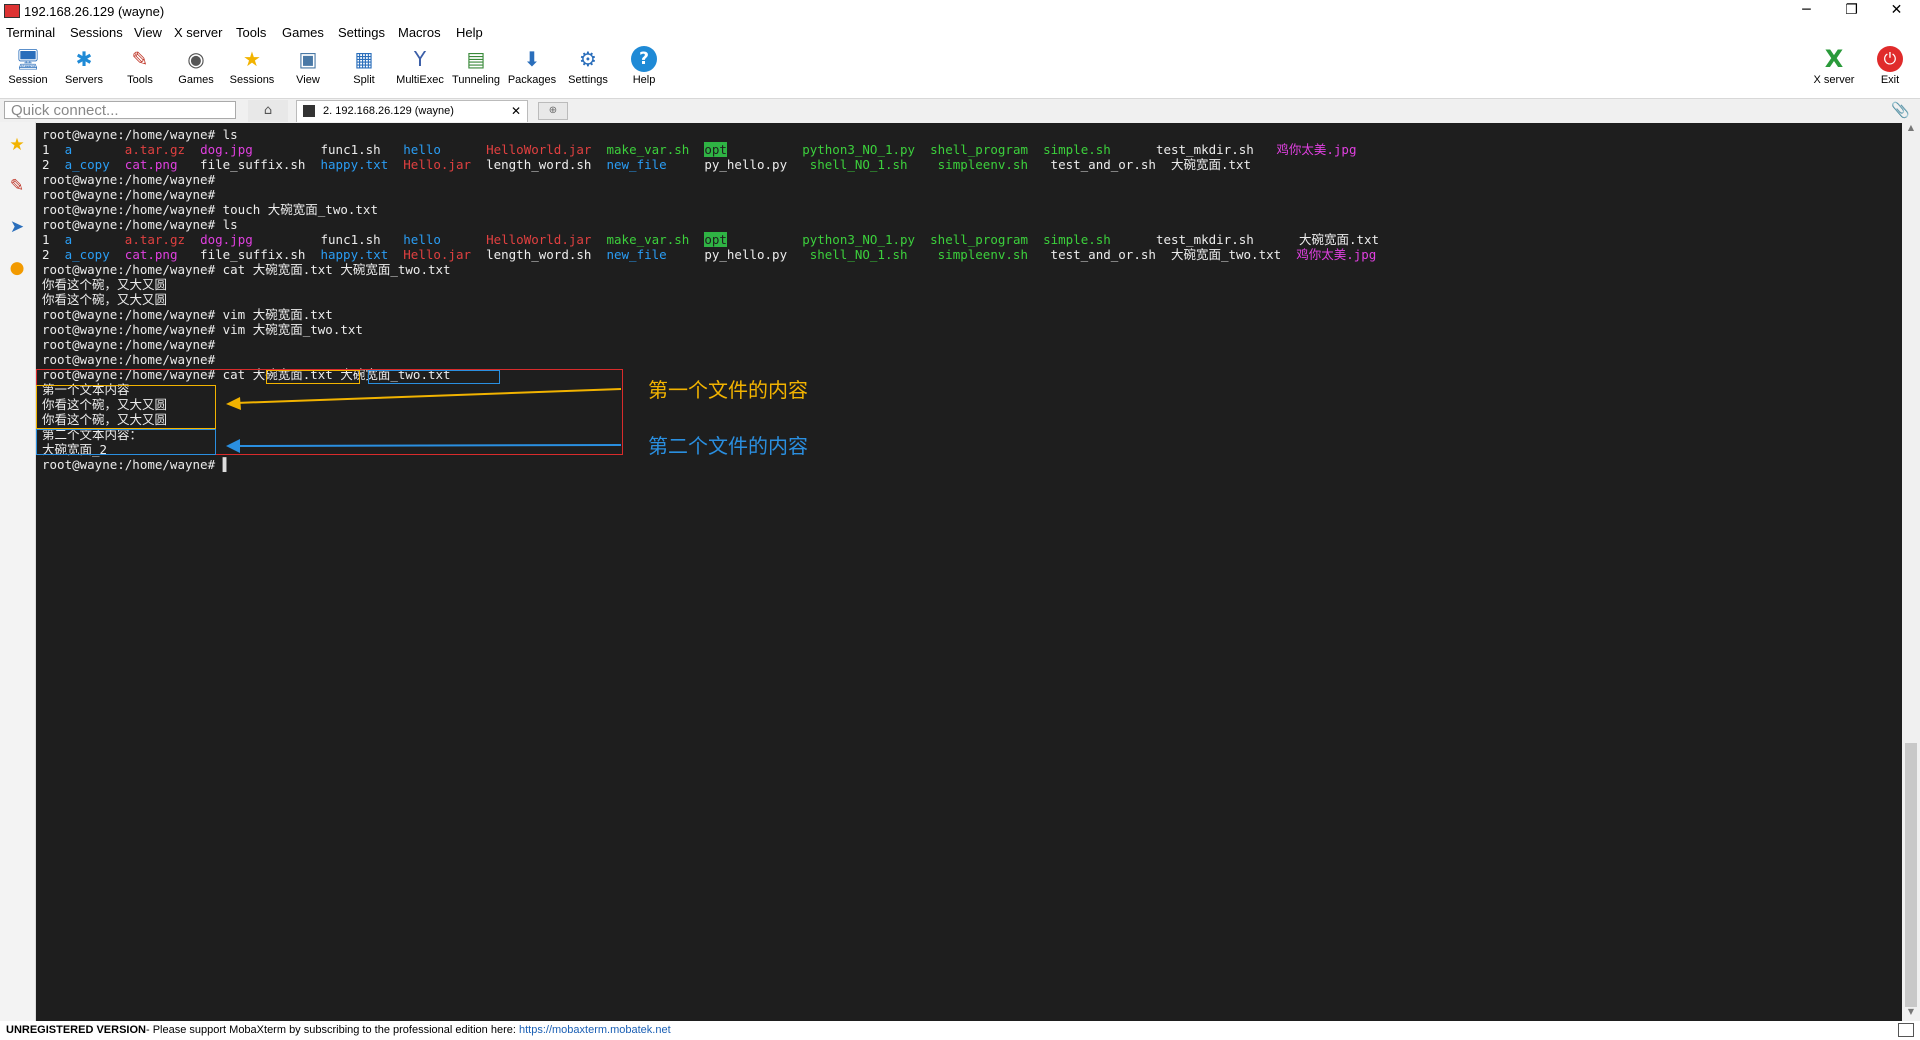 Image resolution: width=1920 pixels, height=1040 pixels. I want to click on toolbar-multiexec-button: Y MultiExec, so click(420, 67).